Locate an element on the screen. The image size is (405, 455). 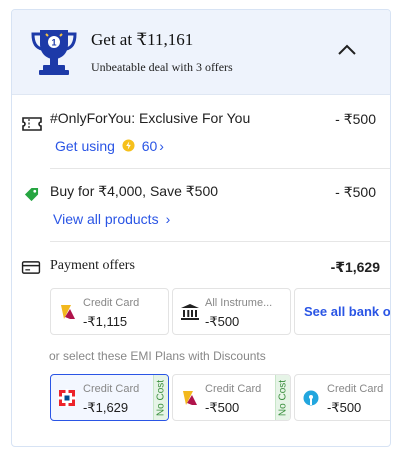
payment-offers-title: Payment offers is located at coordinates (92, 265).